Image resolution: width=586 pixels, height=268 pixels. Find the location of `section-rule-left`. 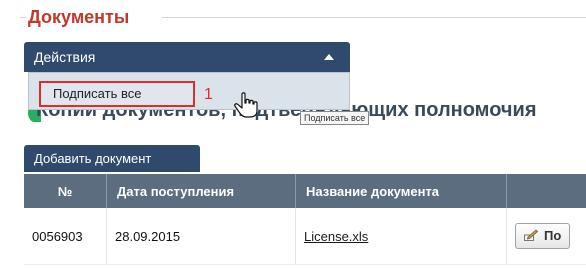

section-rule-left is located at coordinates (23, 17).